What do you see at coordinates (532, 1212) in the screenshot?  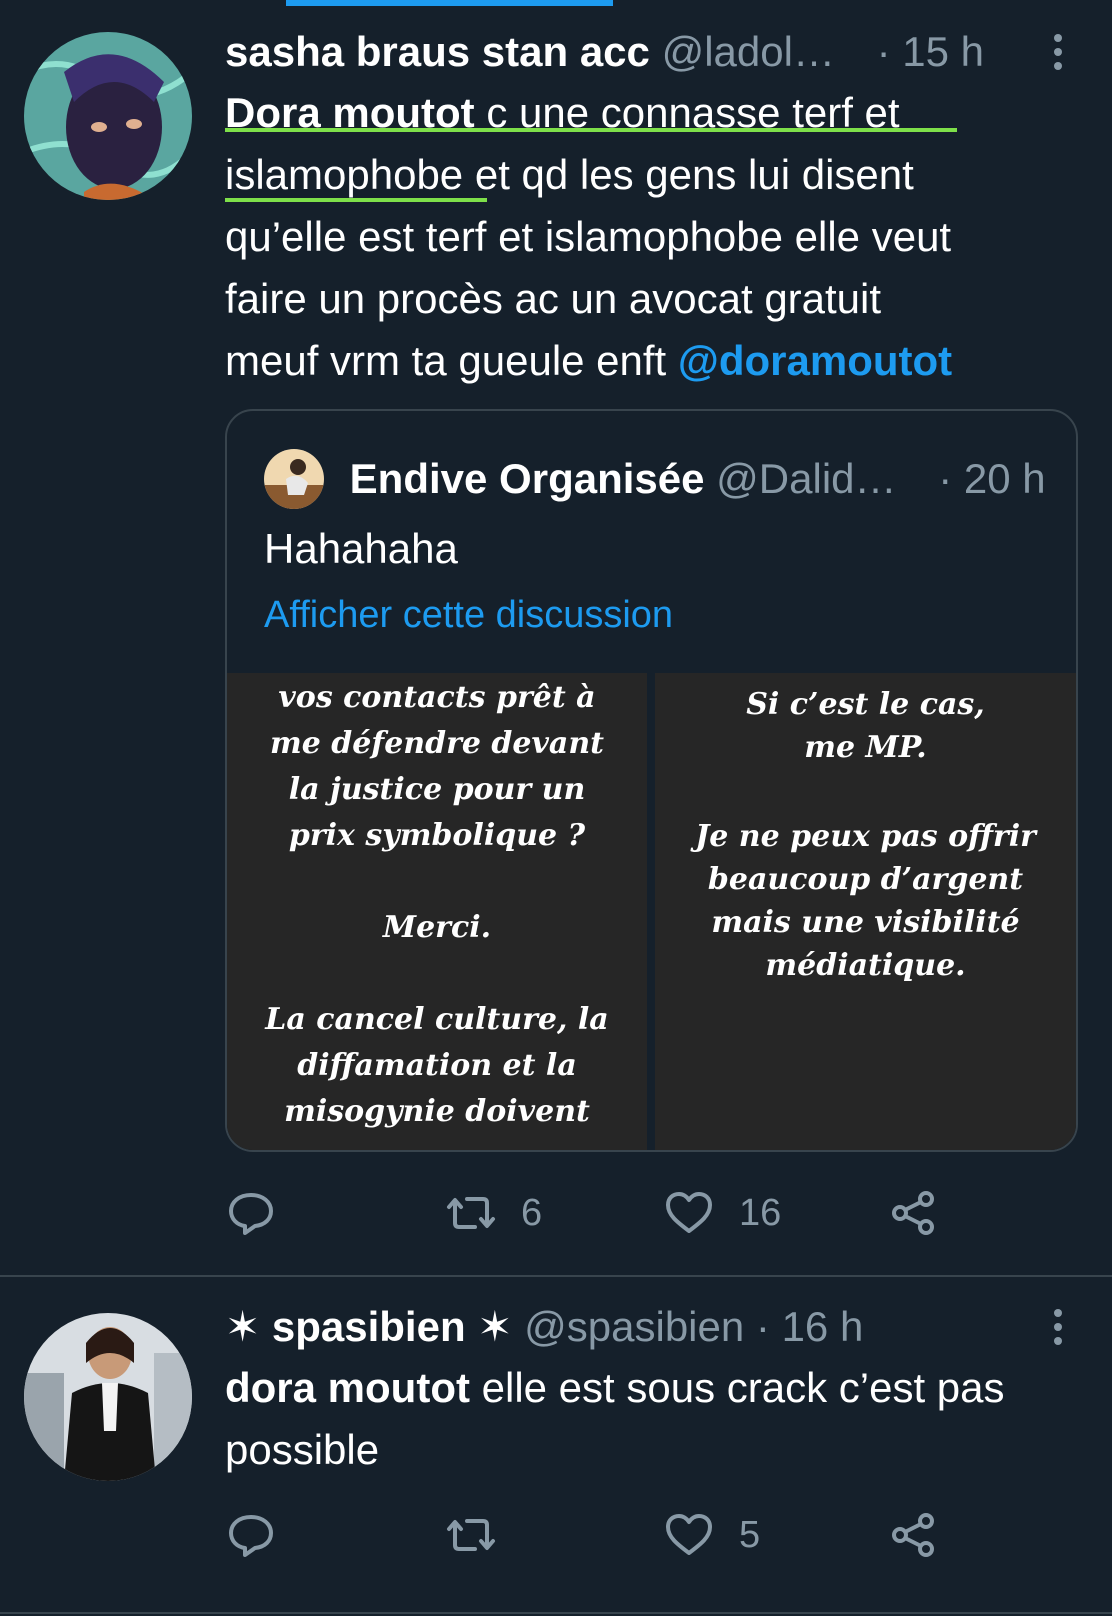 I see `retweet-count: 6` at bounding box center [532, 1212].